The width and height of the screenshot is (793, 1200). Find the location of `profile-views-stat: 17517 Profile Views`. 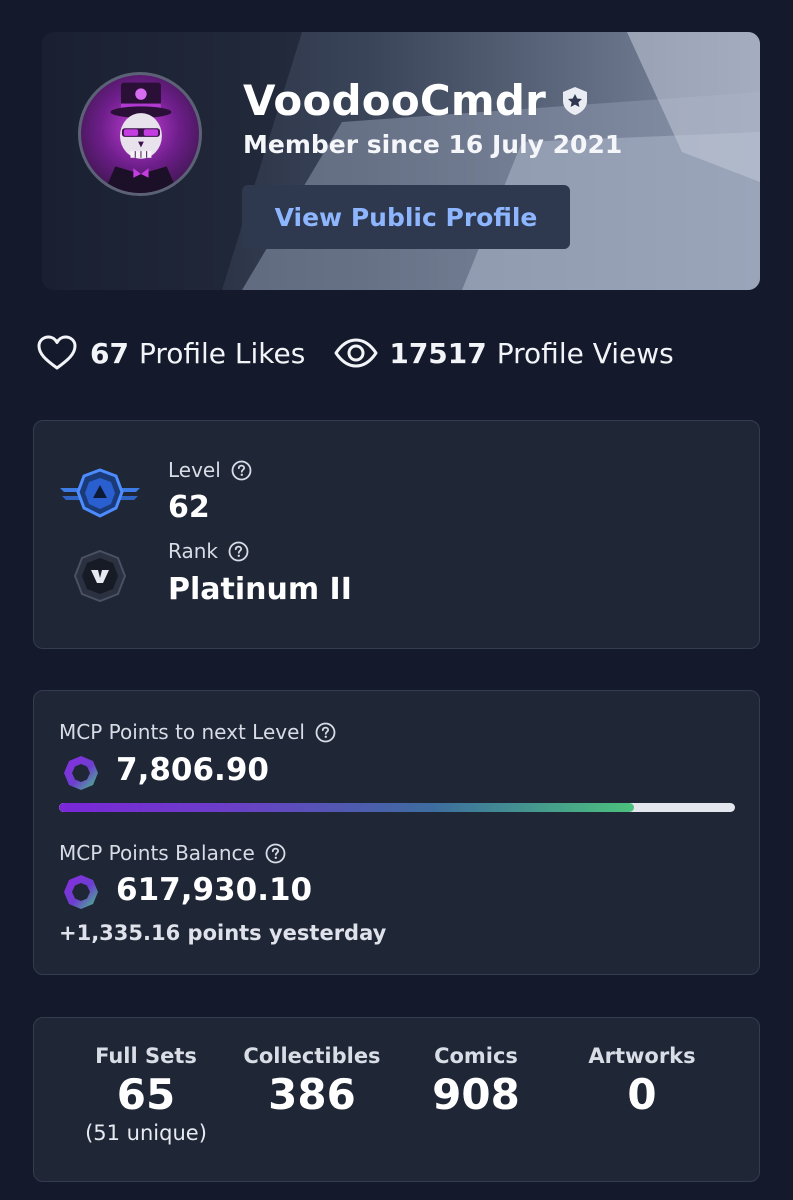

profile-views-stat: 17517 Profile Views is located at coordinates (503, 353).